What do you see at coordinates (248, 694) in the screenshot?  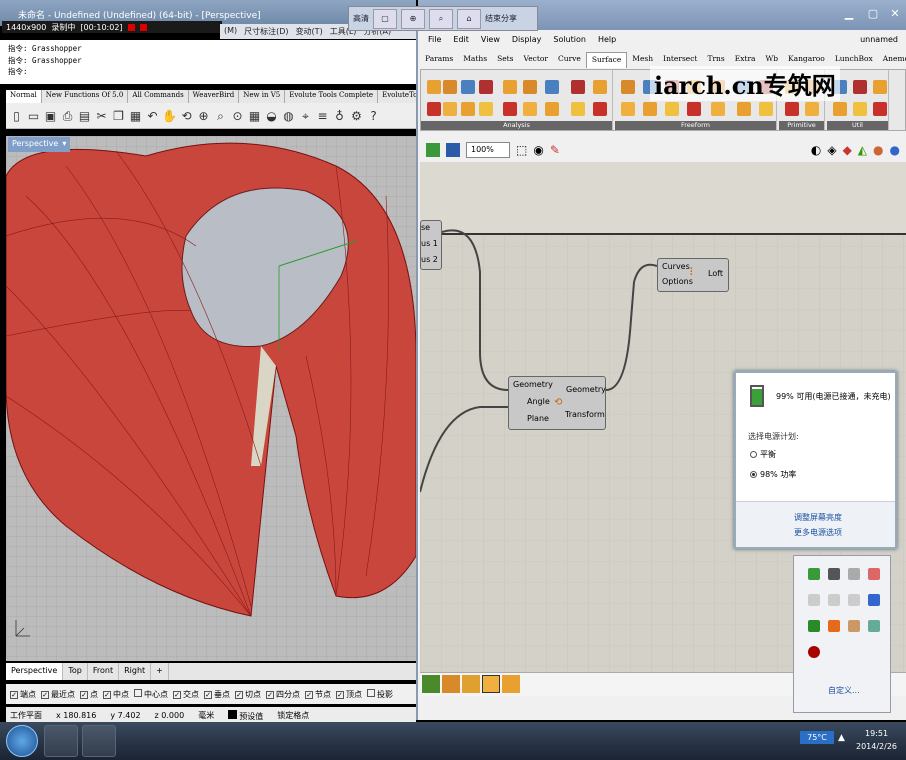 I see `osnap-checkbox: ✓ 切点` at bounding box center [248, 694].